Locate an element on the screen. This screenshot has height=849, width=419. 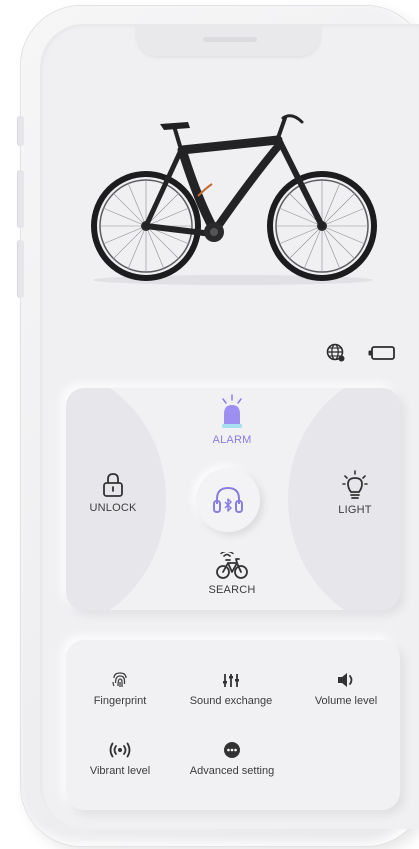
volume-level-setting: Volume level is located at coordinates (346, 688).